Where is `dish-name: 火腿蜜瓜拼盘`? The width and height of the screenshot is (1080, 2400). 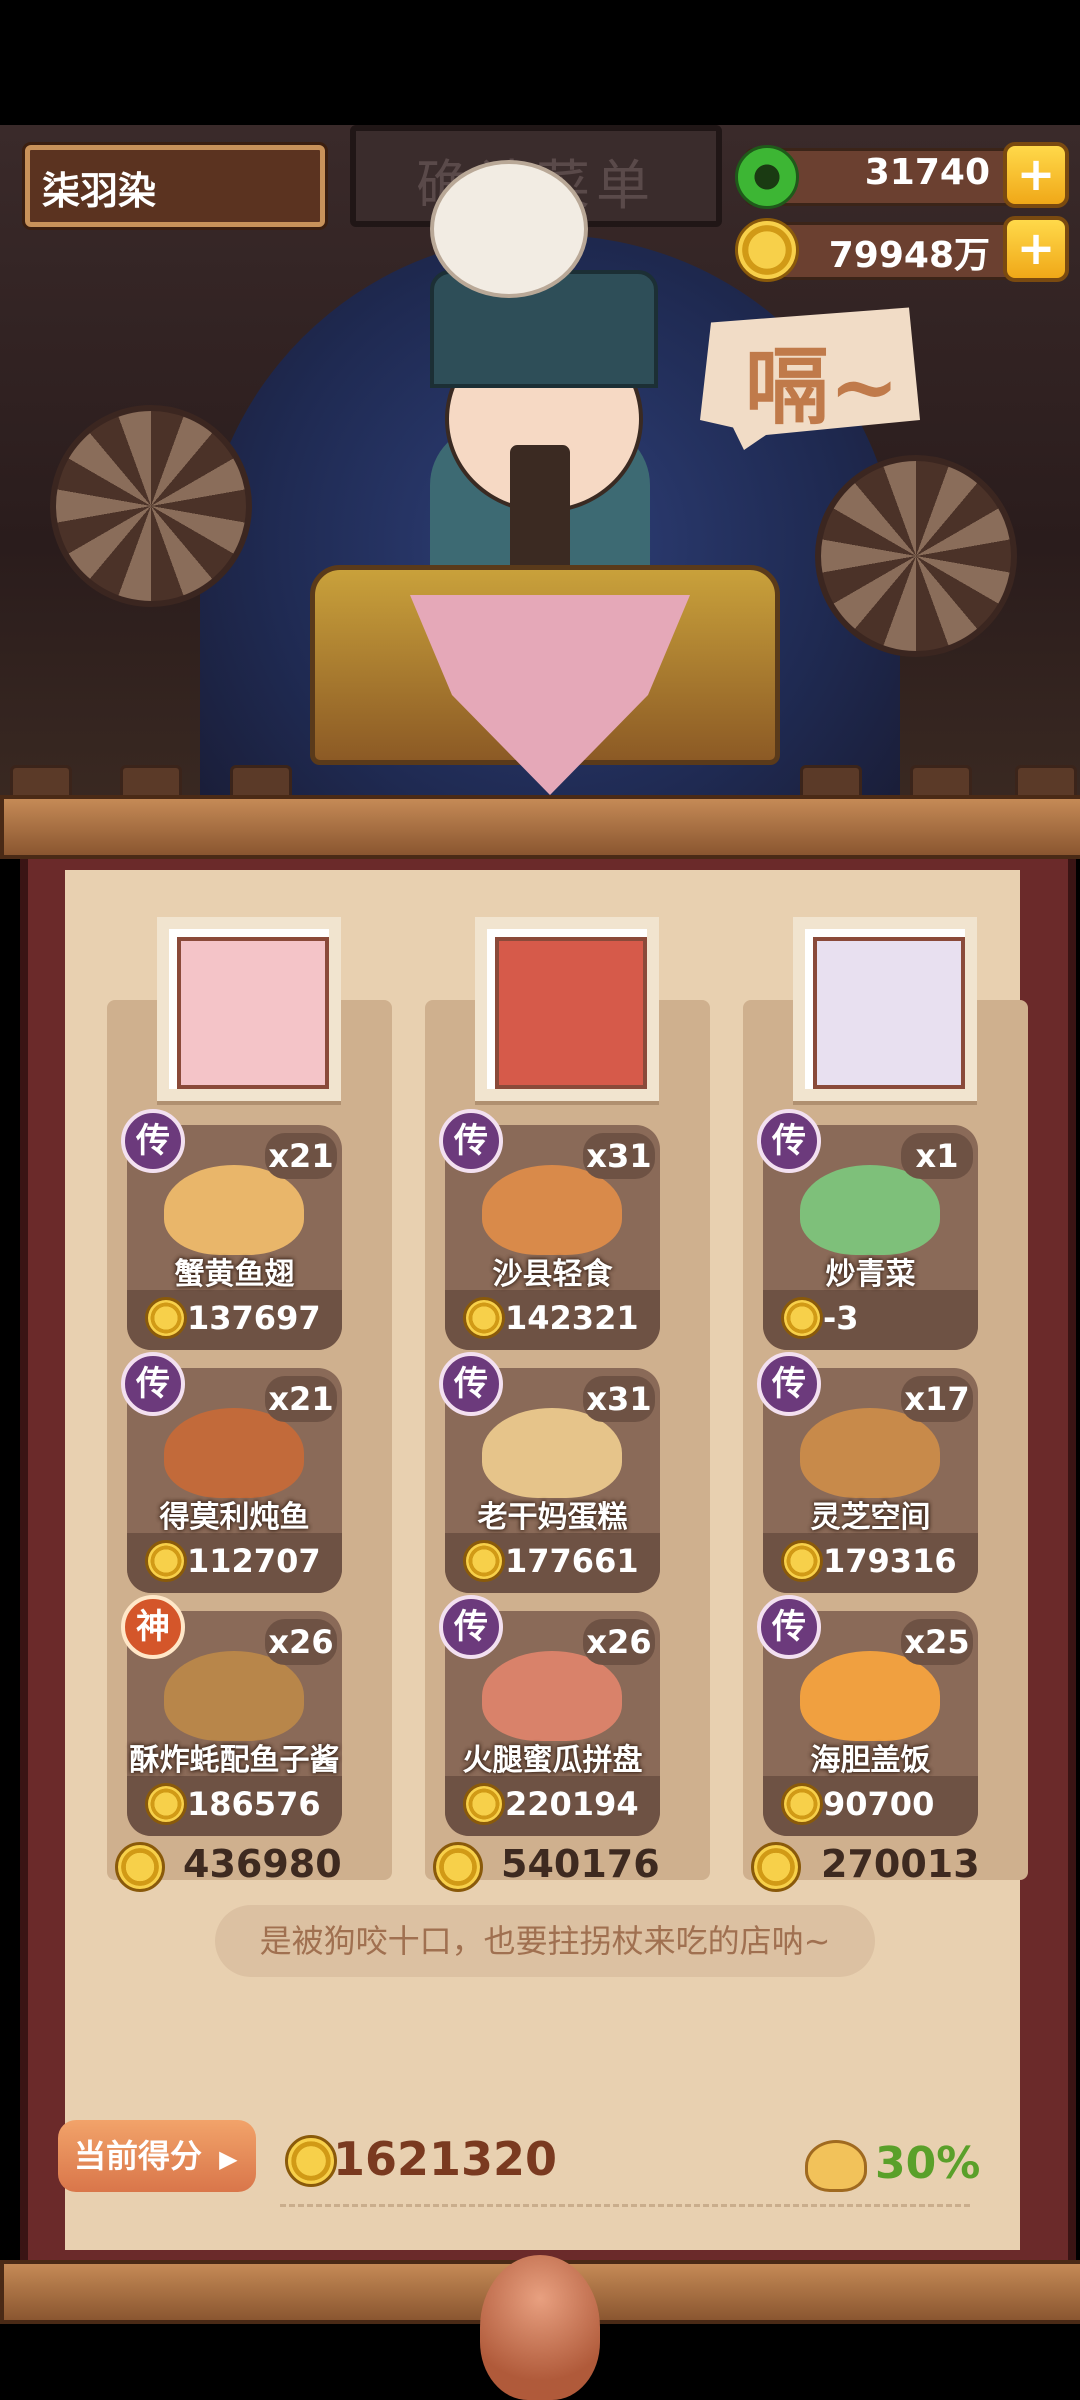 dish-name: 火腿蜜瓜拼盘 is located at coordinates (552, 1760).